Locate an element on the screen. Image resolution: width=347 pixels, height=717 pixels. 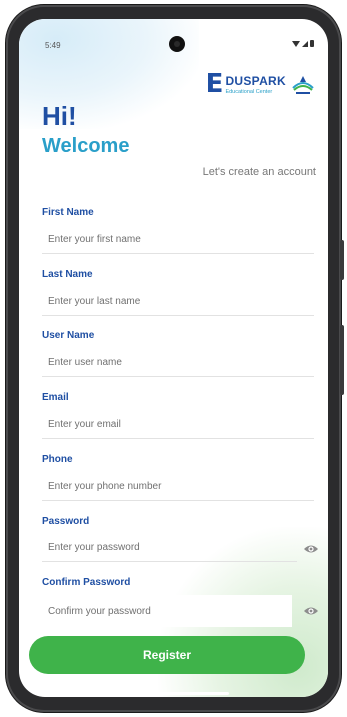
signal-icon is located at coordinates (305, 43).